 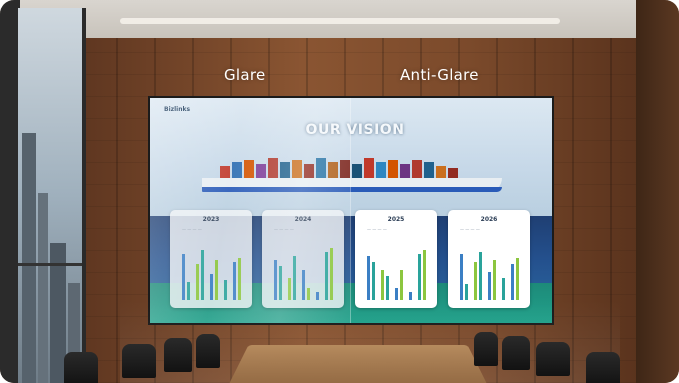 What do you see at coordinates (10, 191) in the screenshot?
I see `window-frame` at bounding box center [10, 191].